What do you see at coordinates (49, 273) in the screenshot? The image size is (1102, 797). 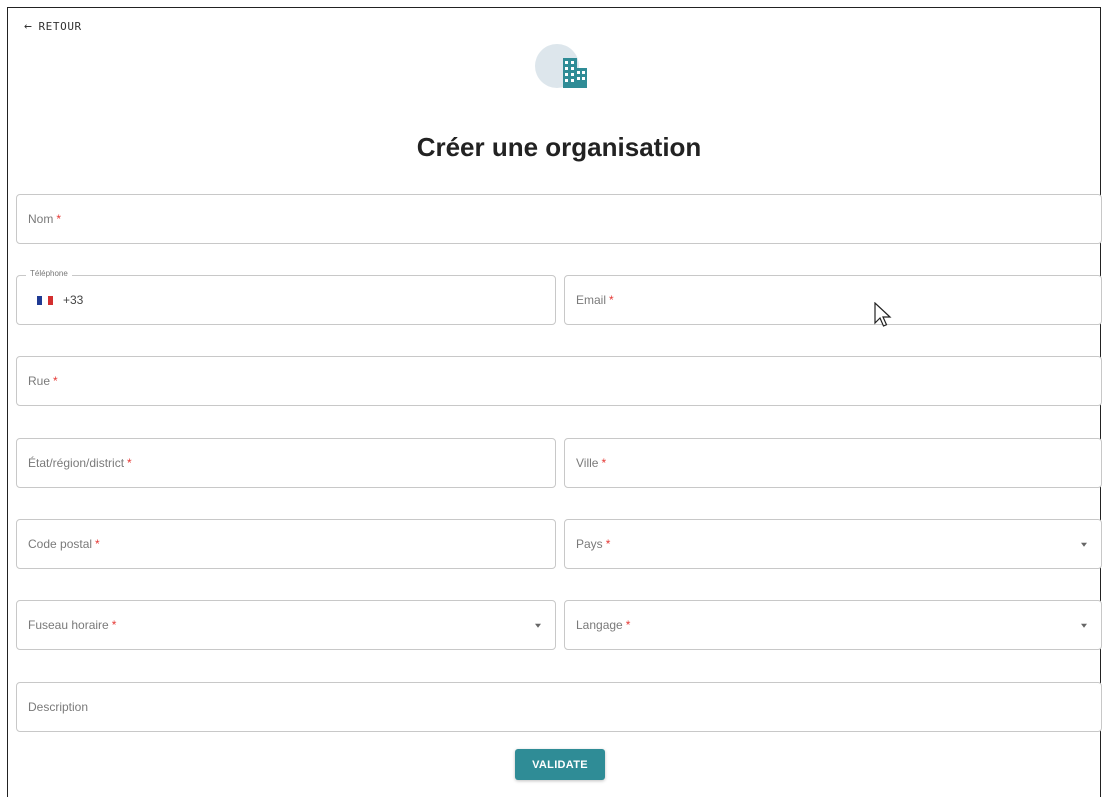 I see `phone-label: Téléphone` at bounding box center [49, 273].